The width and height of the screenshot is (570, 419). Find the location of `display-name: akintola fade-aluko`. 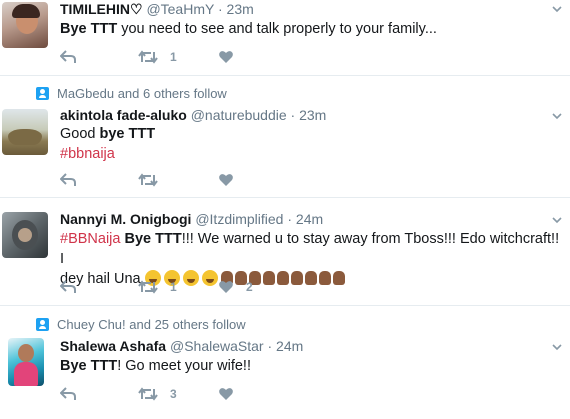

display-name: akintola fade-aluko is located at coordinates (123, 115).